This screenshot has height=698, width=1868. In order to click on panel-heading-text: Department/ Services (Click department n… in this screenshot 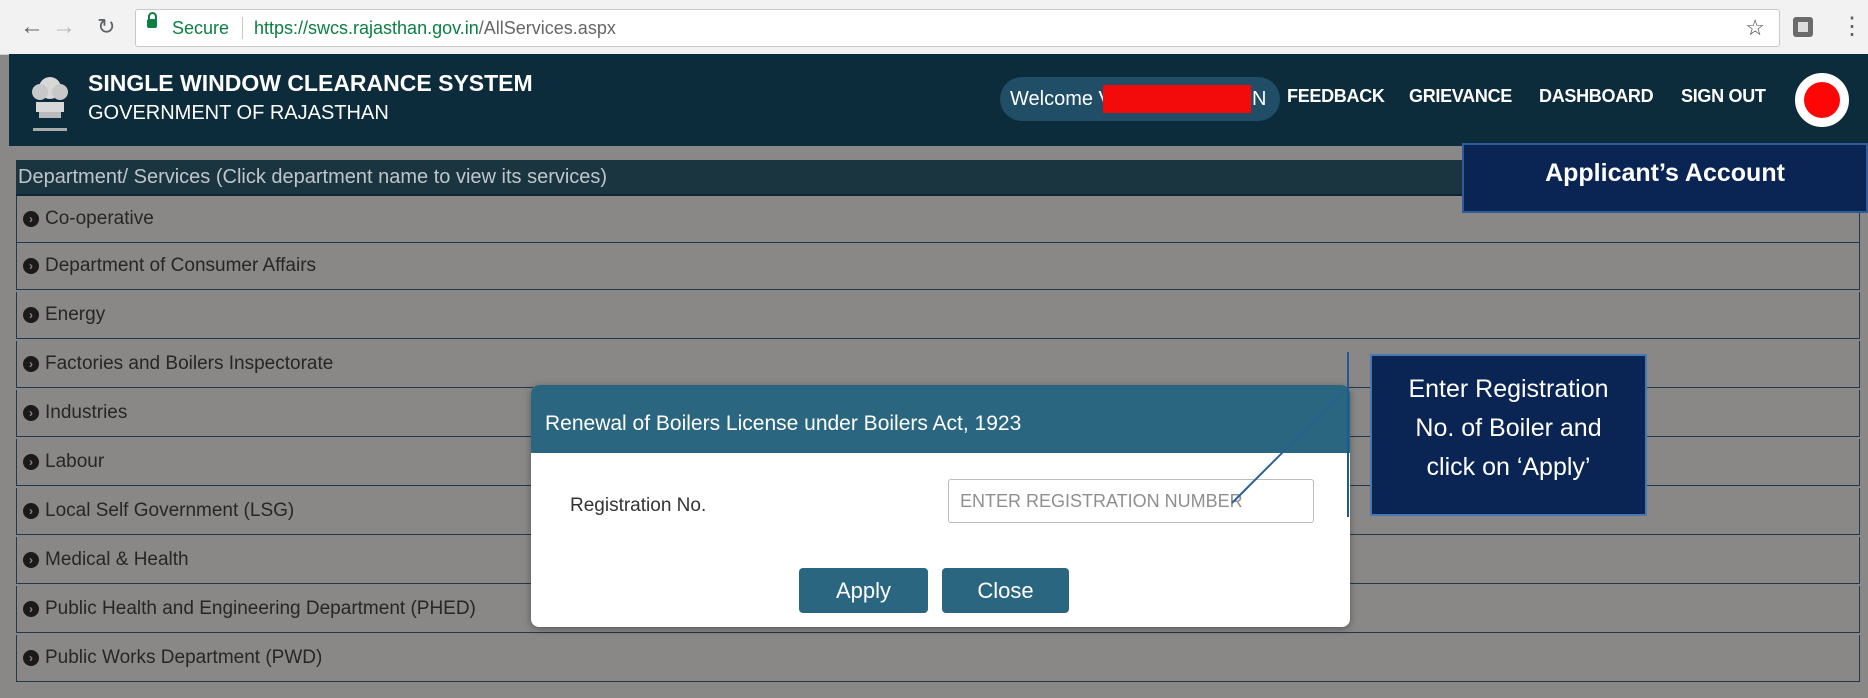, I will do `click(313, 177)`.